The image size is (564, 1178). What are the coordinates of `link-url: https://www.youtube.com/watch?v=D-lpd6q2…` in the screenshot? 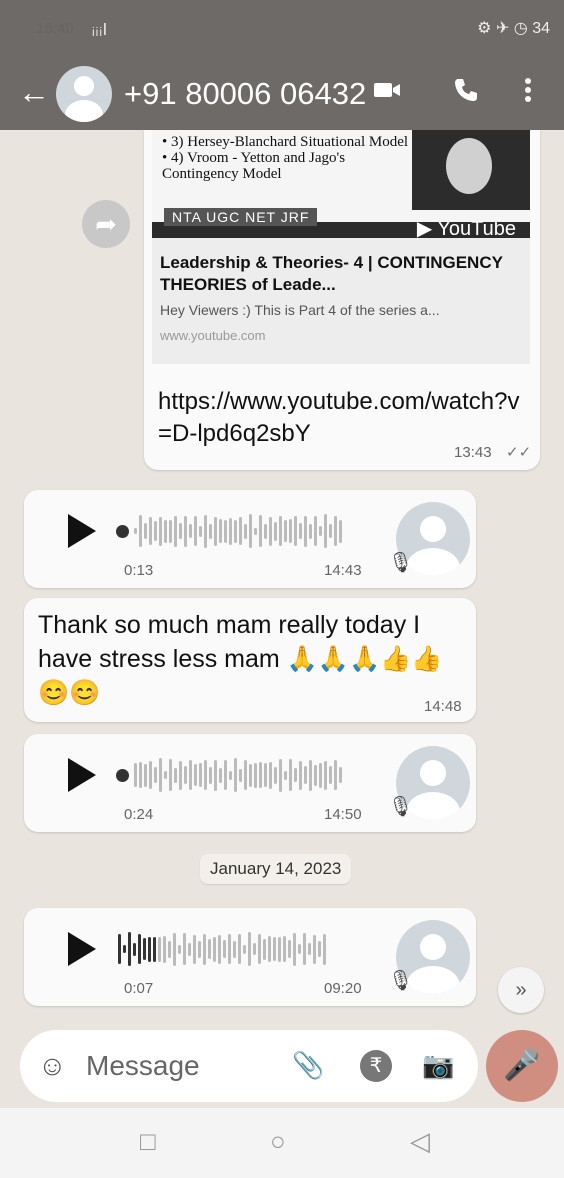 It's located at (343, 418).